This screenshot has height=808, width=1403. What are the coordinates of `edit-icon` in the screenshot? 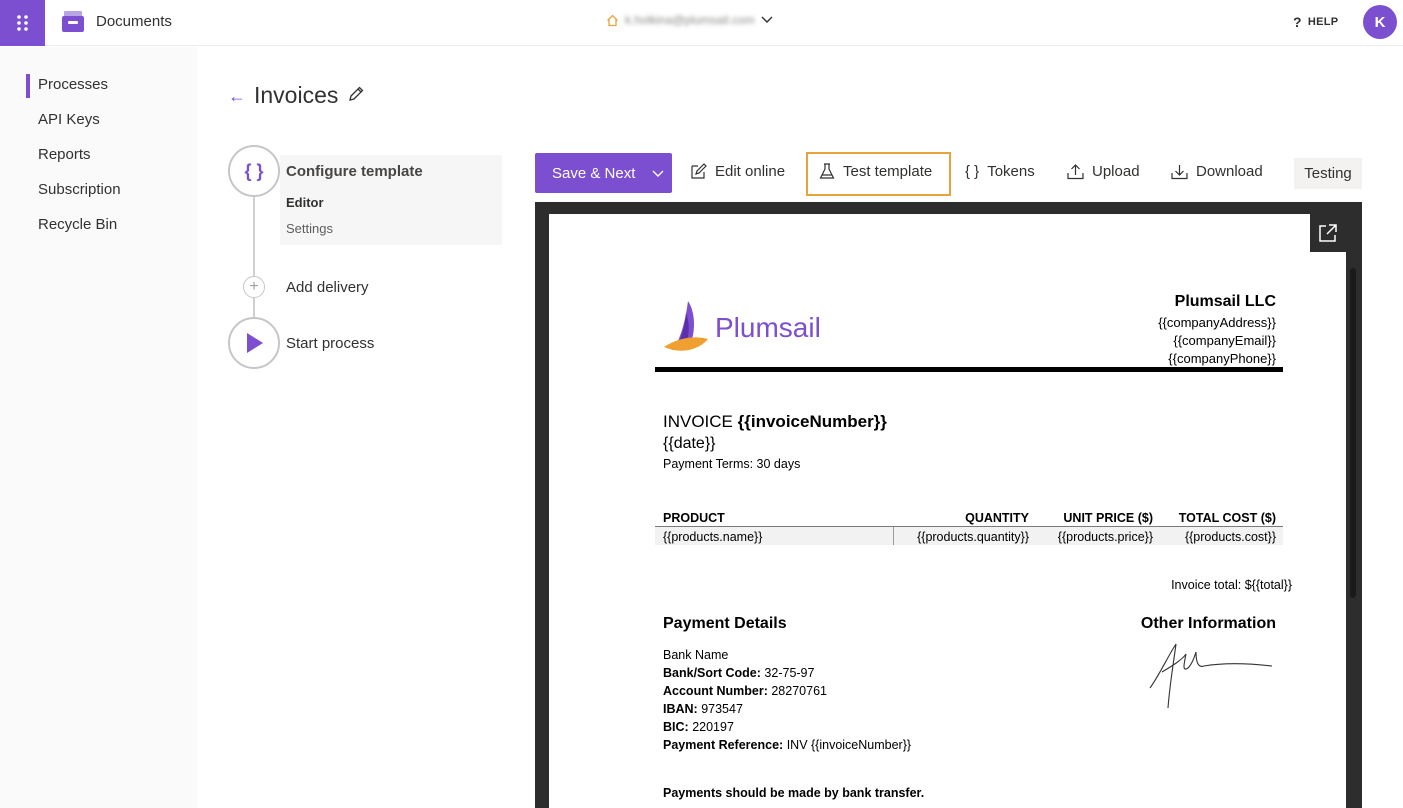 It's located at (699, 171).